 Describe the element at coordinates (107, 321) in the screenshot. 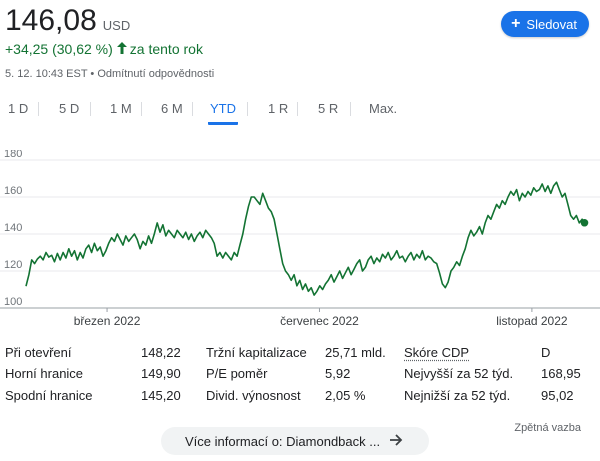

I see `x-tick-label: březen 2022` at that location.